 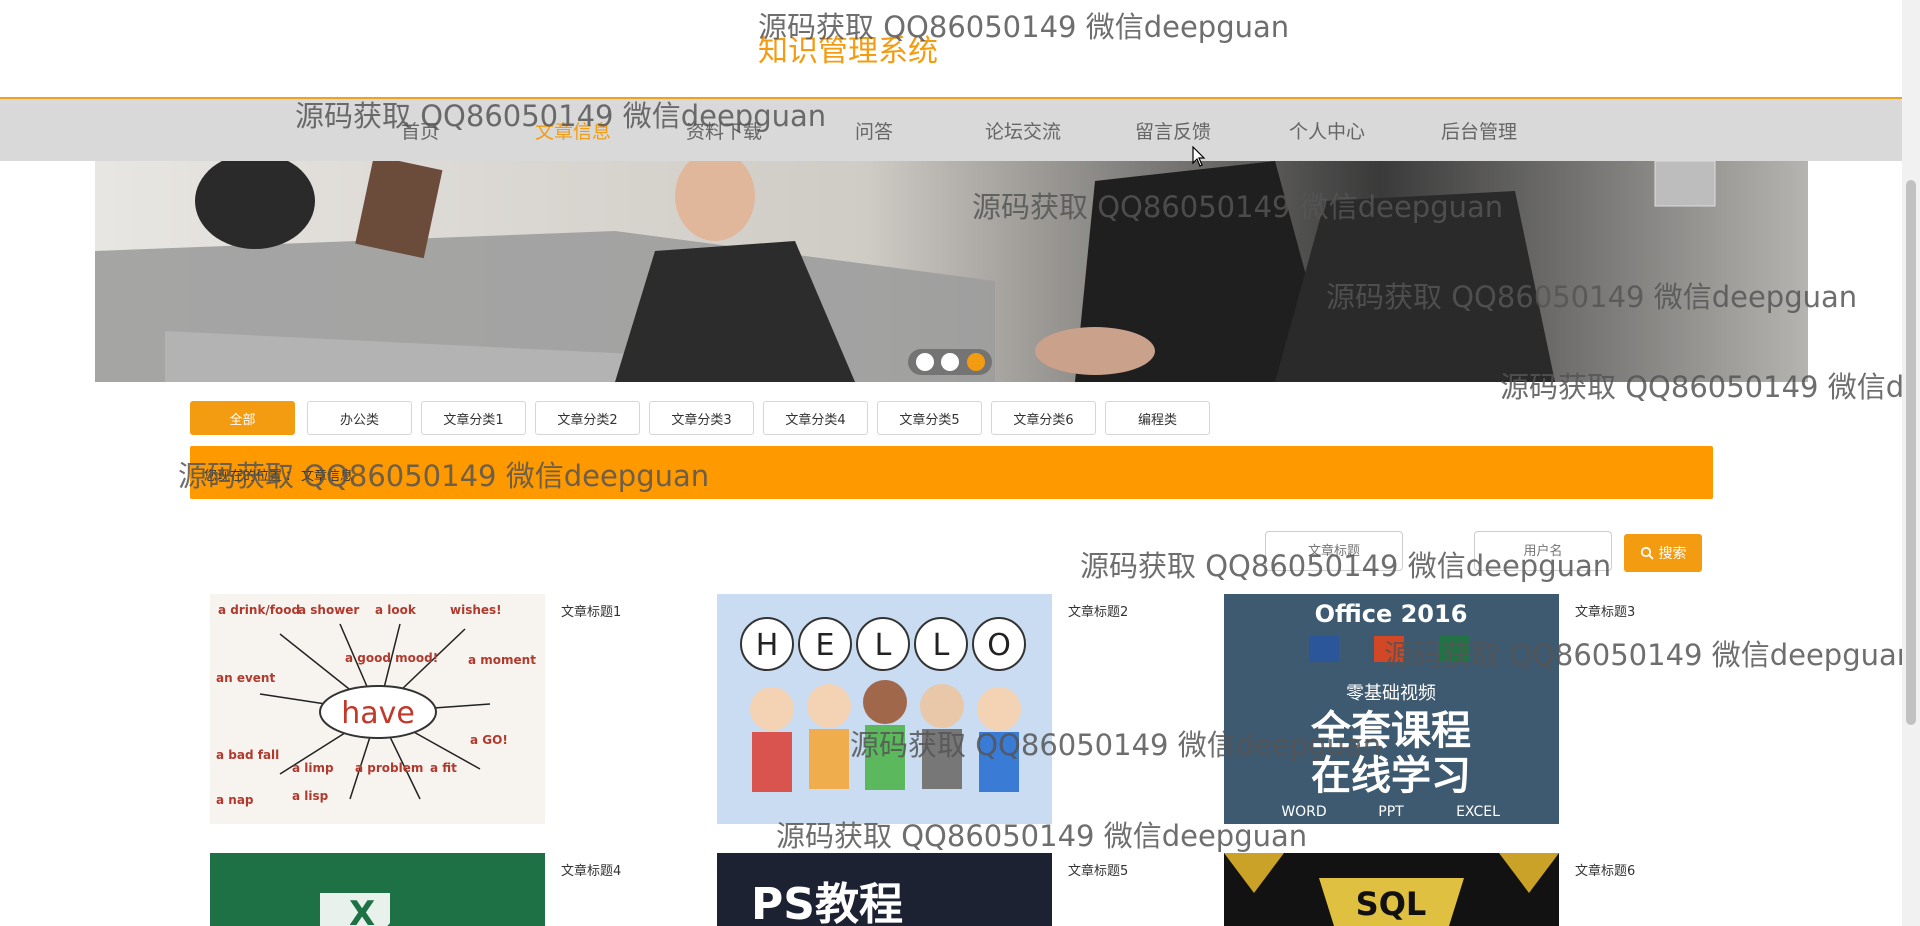 What do you see at coordinates (1391, 904) in the screenshot?
I see `article-6-text: SQL` at bounding box center [1391, 904].